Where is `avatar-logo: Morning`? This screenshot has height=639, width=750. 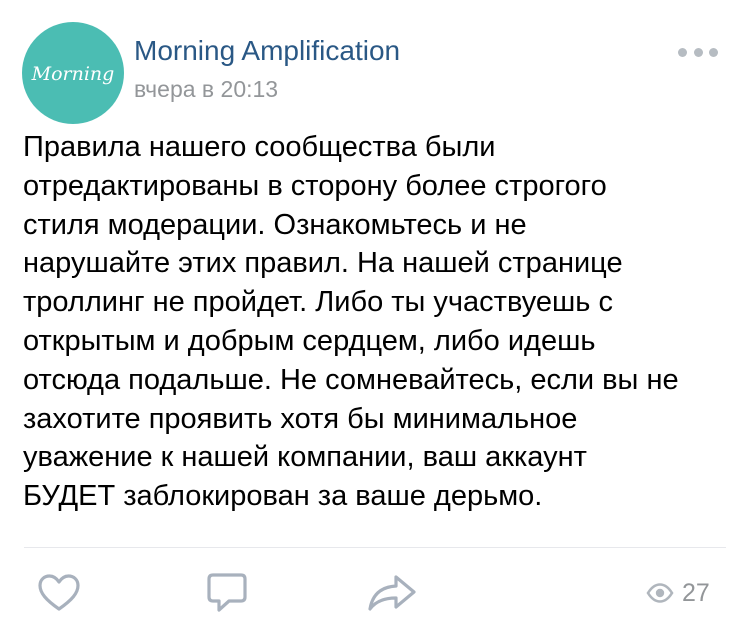 avatar-logo: Morning is located at coordinates (73, 74).